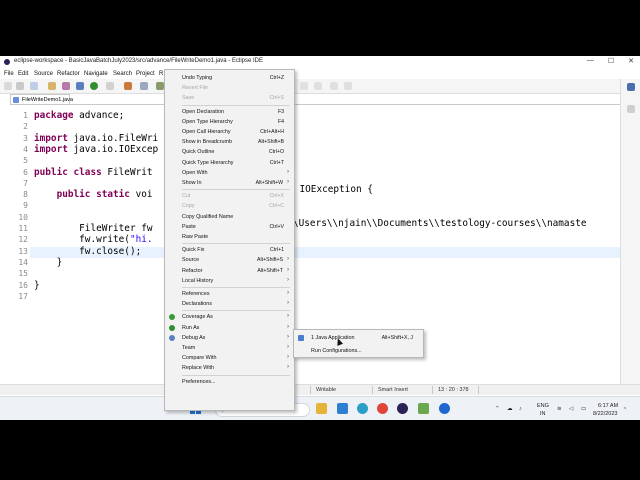  I want to click on menu-item-team: Team ›, so click(229, 348).